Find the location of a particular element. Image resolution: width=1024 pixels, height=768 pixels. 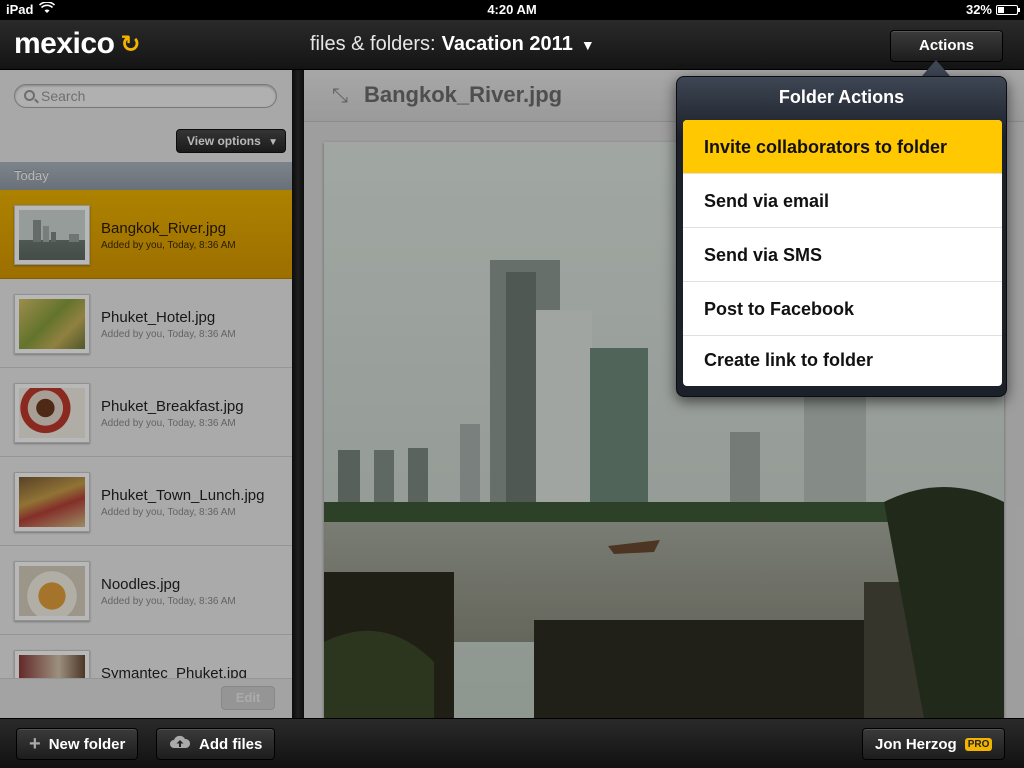

plus-icon: + is located at coordinates (35, 744).